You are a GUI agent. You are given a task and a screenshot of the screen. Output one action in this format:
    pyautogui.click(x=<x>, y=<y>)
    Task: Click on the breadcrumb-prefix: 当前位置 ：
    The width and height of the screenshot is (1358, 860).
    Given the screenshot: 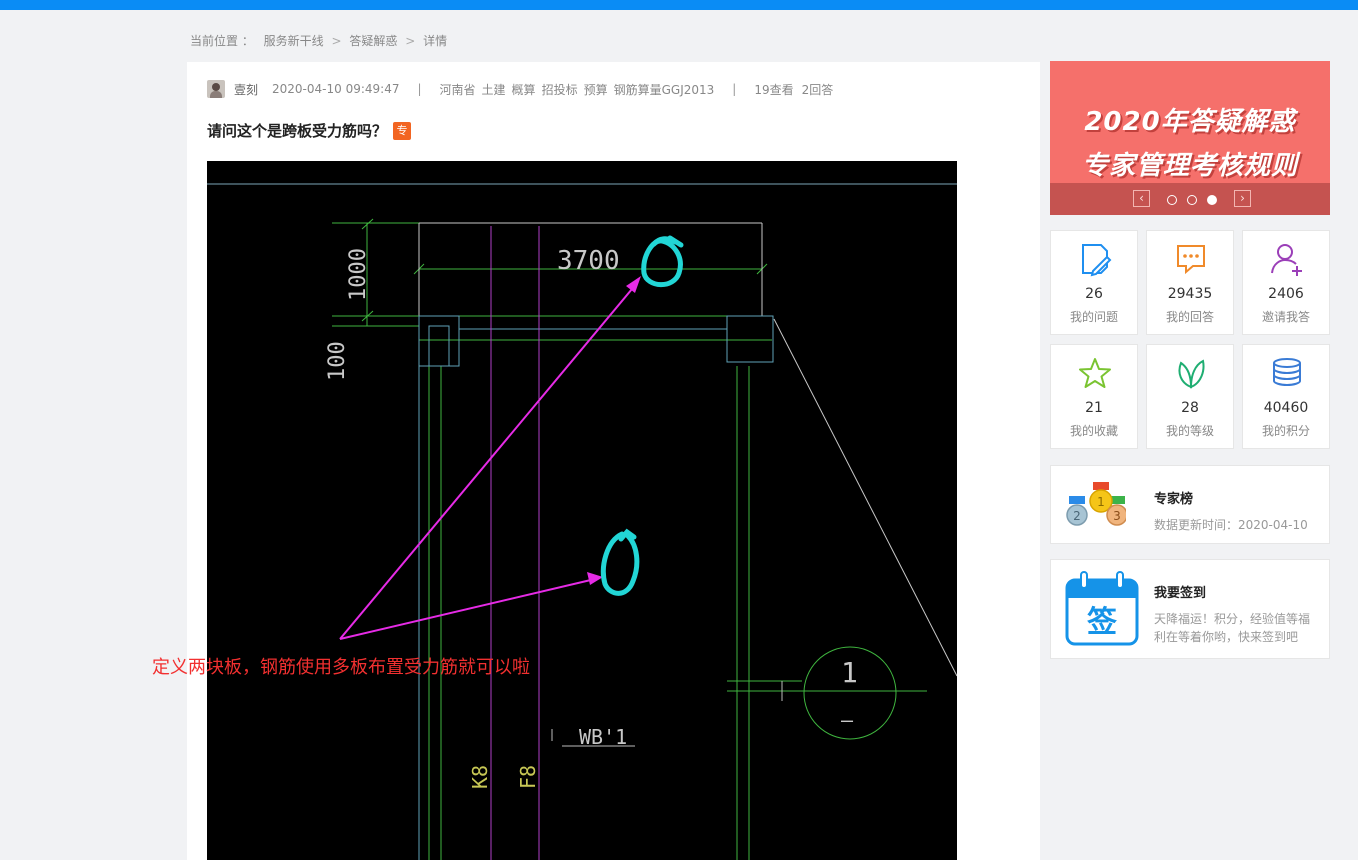 What is the action you would take?
    pyautogui.click(x=222, y=41)
    